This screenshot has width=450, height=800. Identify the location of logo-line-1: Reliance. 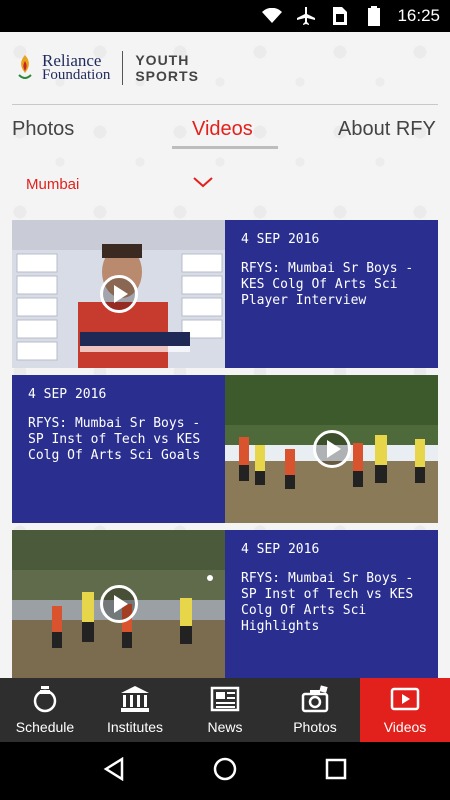
(72, 60).